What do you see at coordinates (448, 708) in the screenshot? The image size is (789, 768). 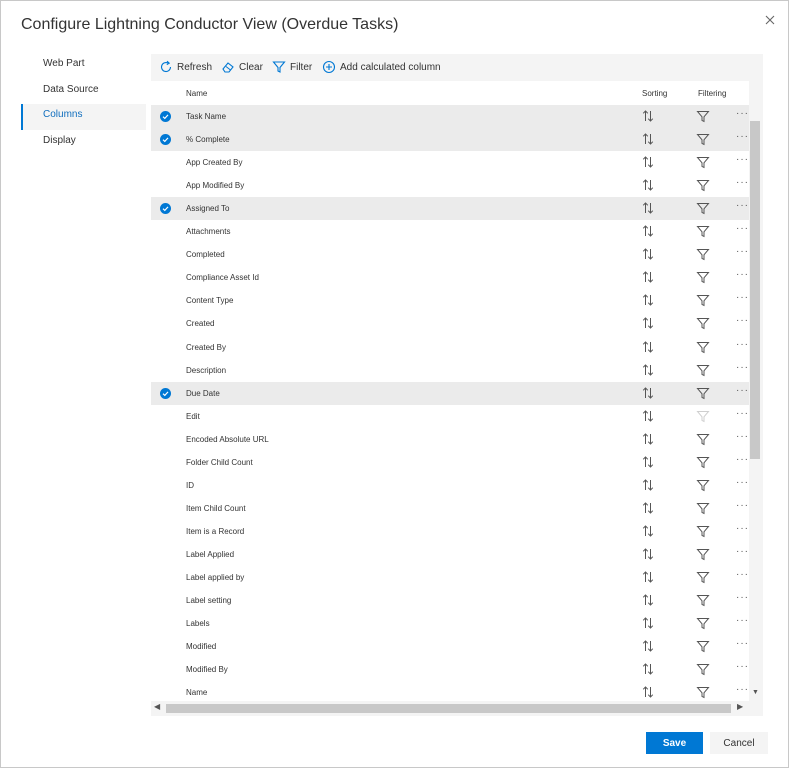 I see `horizontal-scroll-thumb` at bounding box center [448, 708].